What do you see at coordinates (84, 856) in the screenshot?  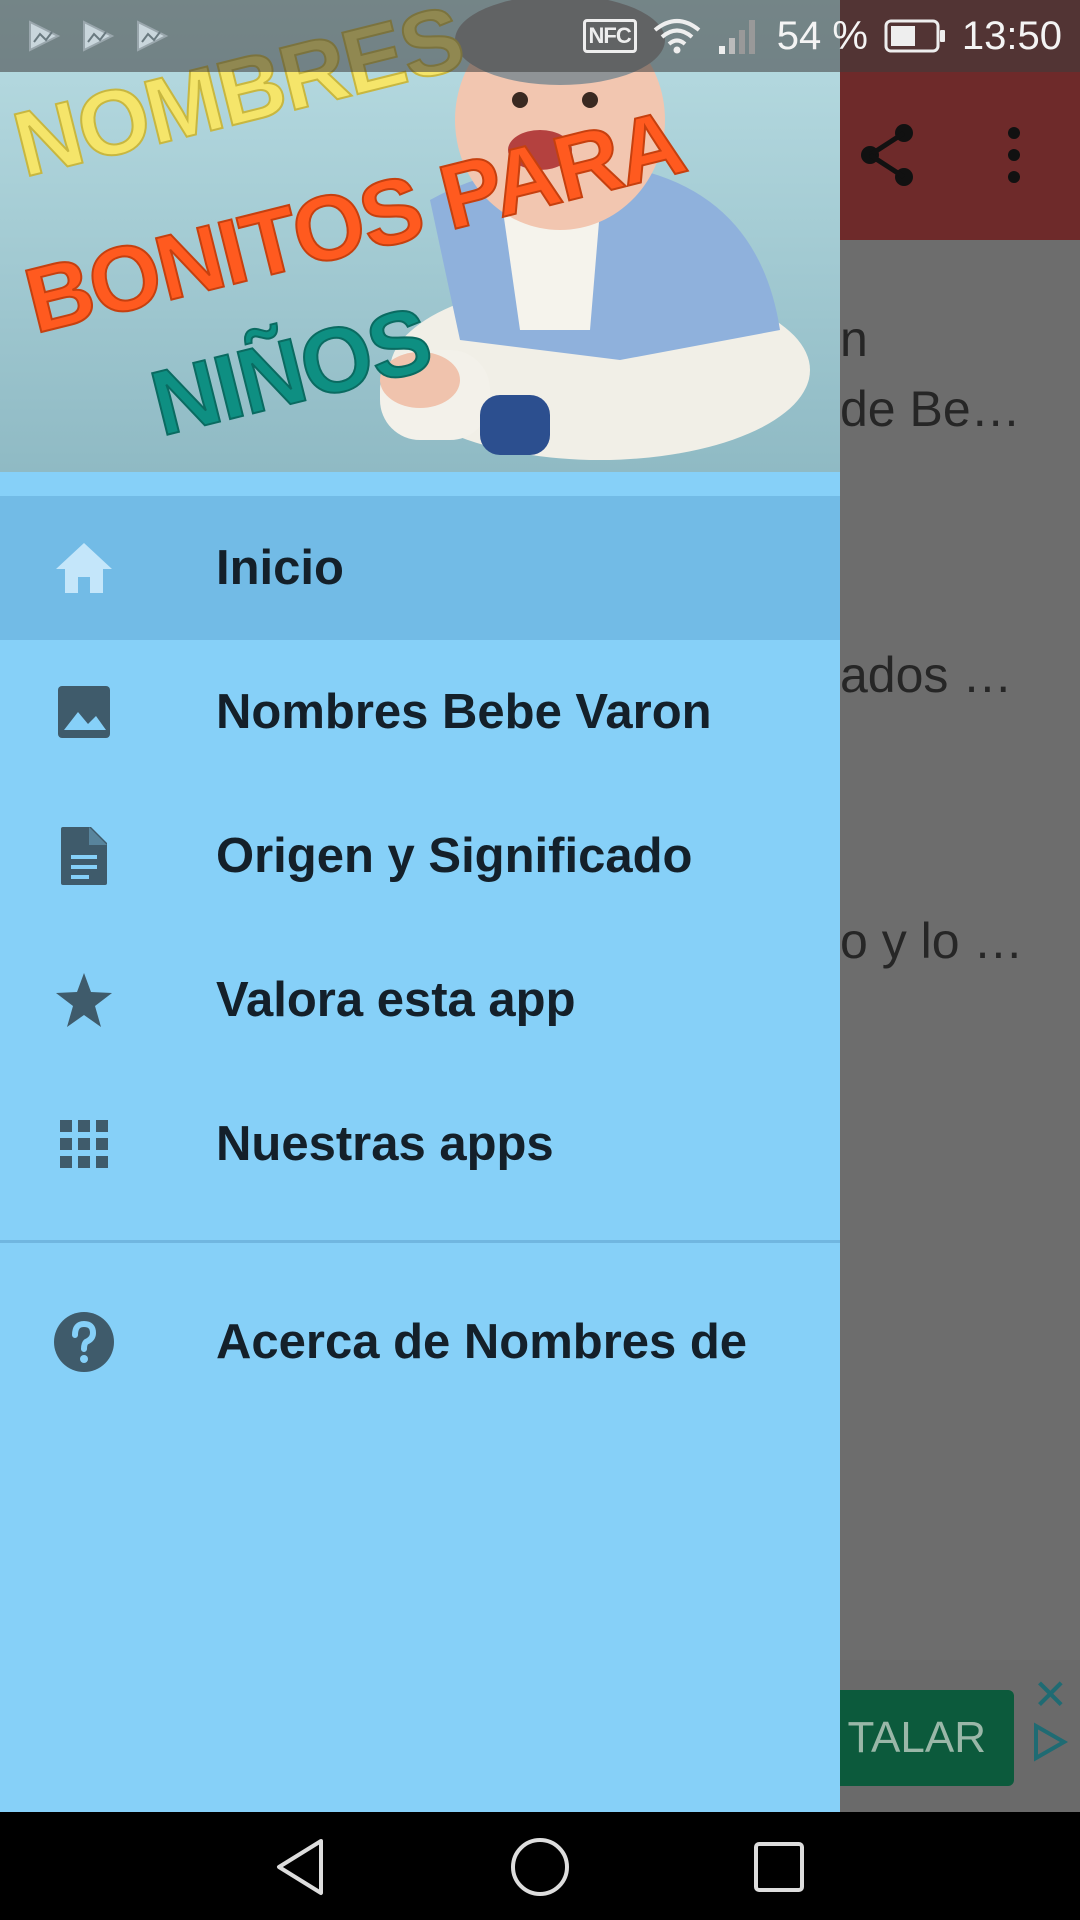 I see `document-icon` at bounding box center [84, 856].